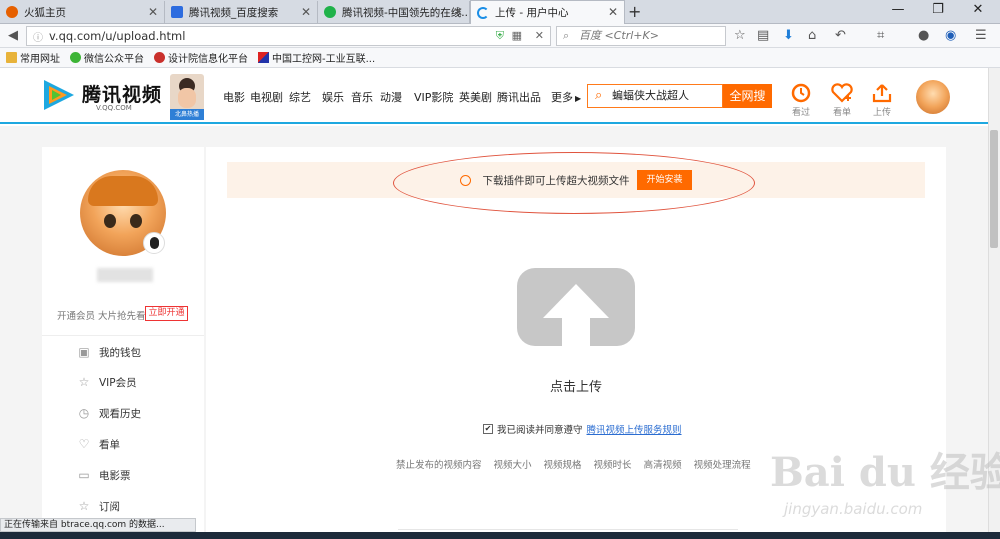  Describe the element at coordinates (981, 35) in the screenshot. I see `menu-icon: ☰` at that location.